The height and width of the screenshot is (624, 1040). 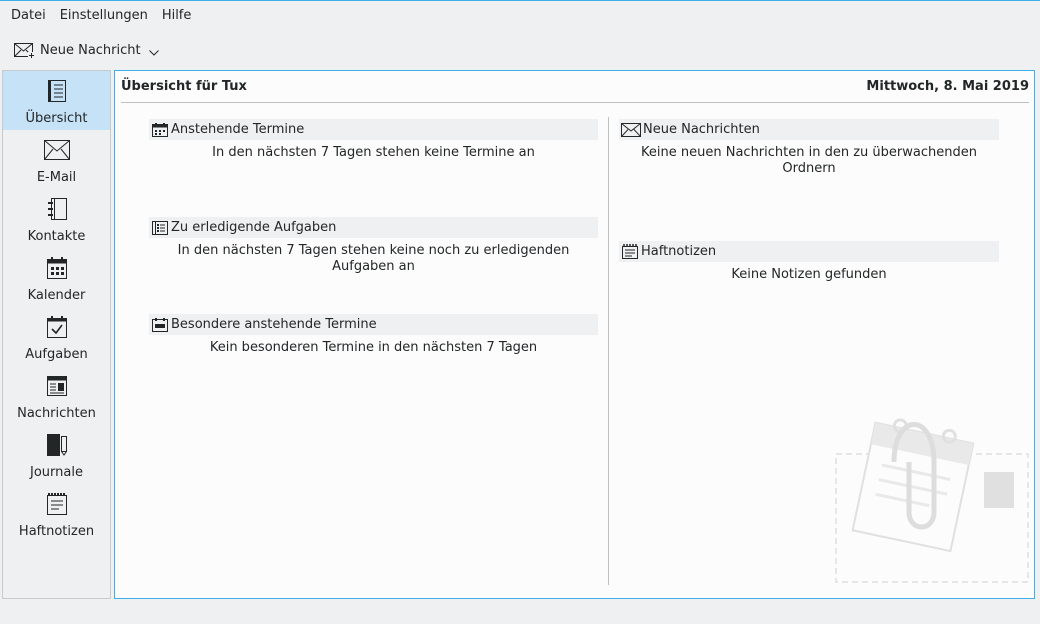 What do you see at coordinates (24, 50) in the screenshot?
I see `mail-new-icon` at bounding box center [24, 50].